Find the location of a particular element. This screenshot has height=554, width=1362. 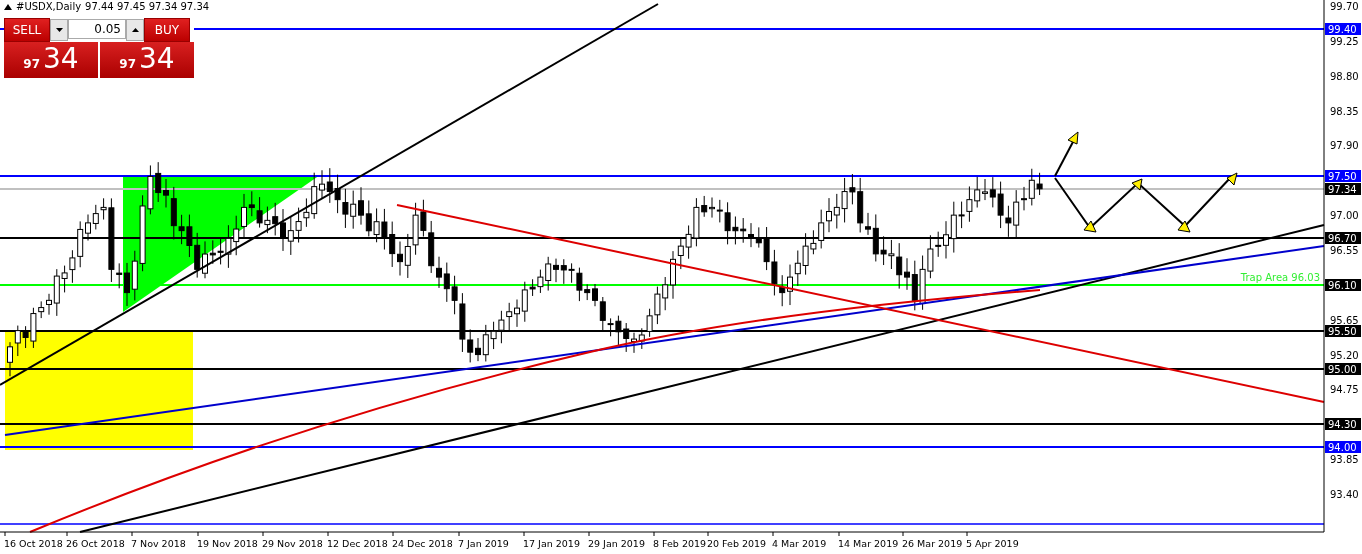

price-axis-label: 97.00 is located at coordinates (1344, 215).